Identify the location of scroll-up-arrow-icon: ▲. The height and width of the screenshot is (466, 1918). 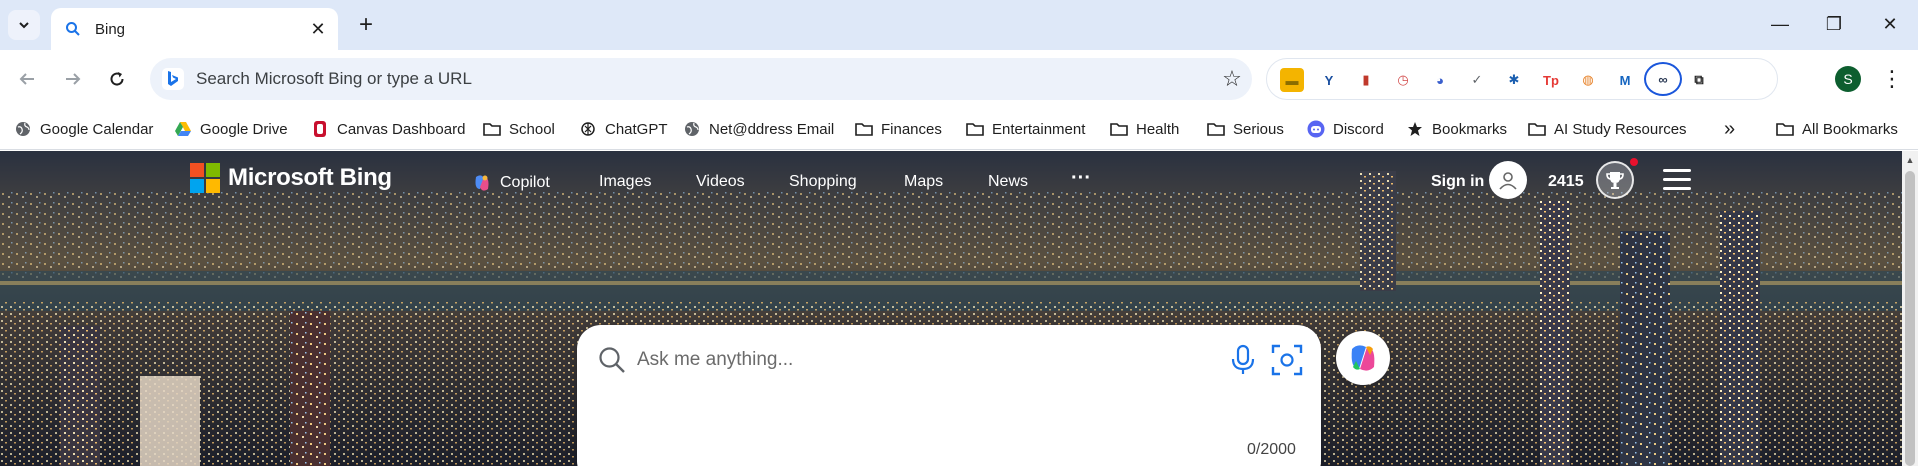
(1910, 160).